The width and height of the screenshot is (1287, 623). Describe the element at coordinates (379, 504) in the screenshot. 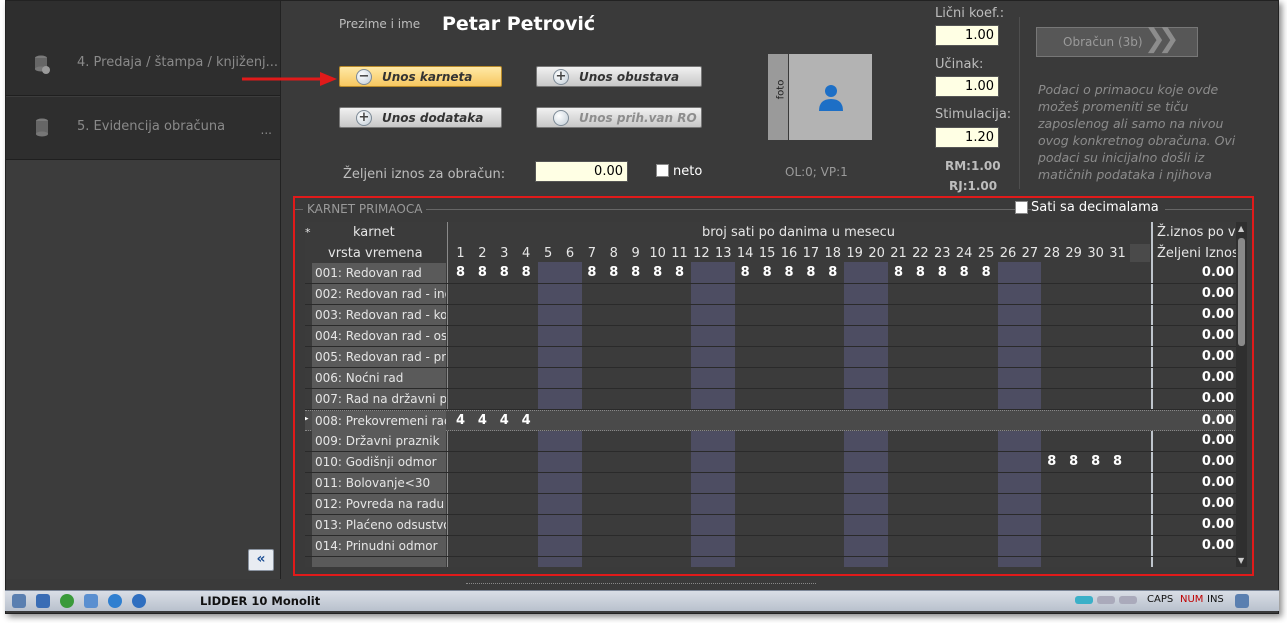

I see `row-type-name: 012: Povreda na radu` at that location.